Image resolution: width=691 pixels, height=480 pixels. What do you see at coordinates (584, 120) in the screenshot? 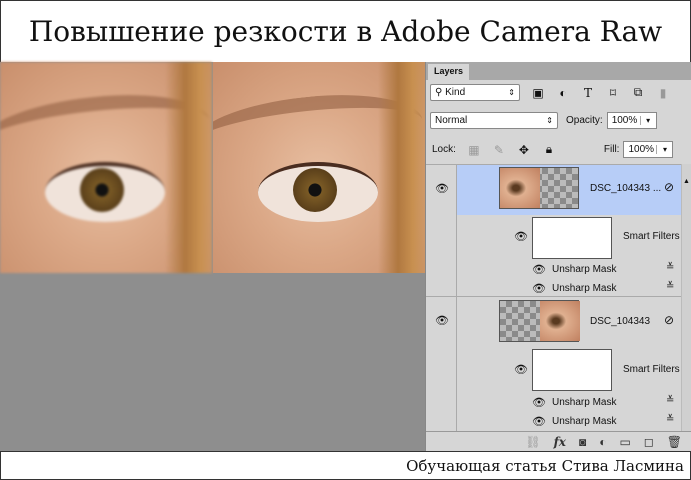
I see `opacity-label: Opacity:` at bounding box center [584, 120].